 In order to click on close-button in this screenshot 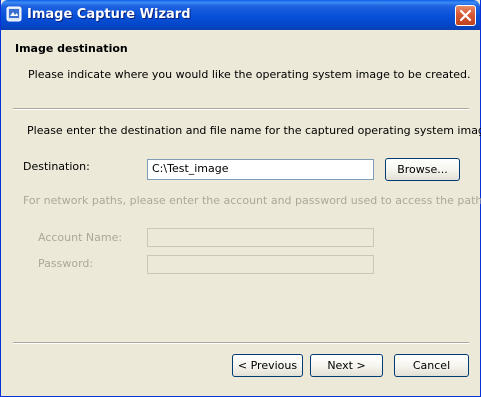, I will do `click(465, 15)`.